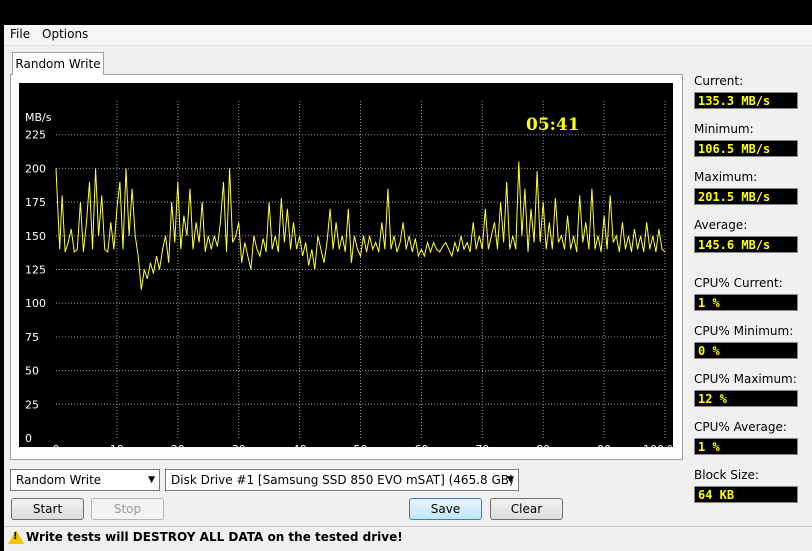  I want to click on minimum-label: Minimum:, so click(724, 129).